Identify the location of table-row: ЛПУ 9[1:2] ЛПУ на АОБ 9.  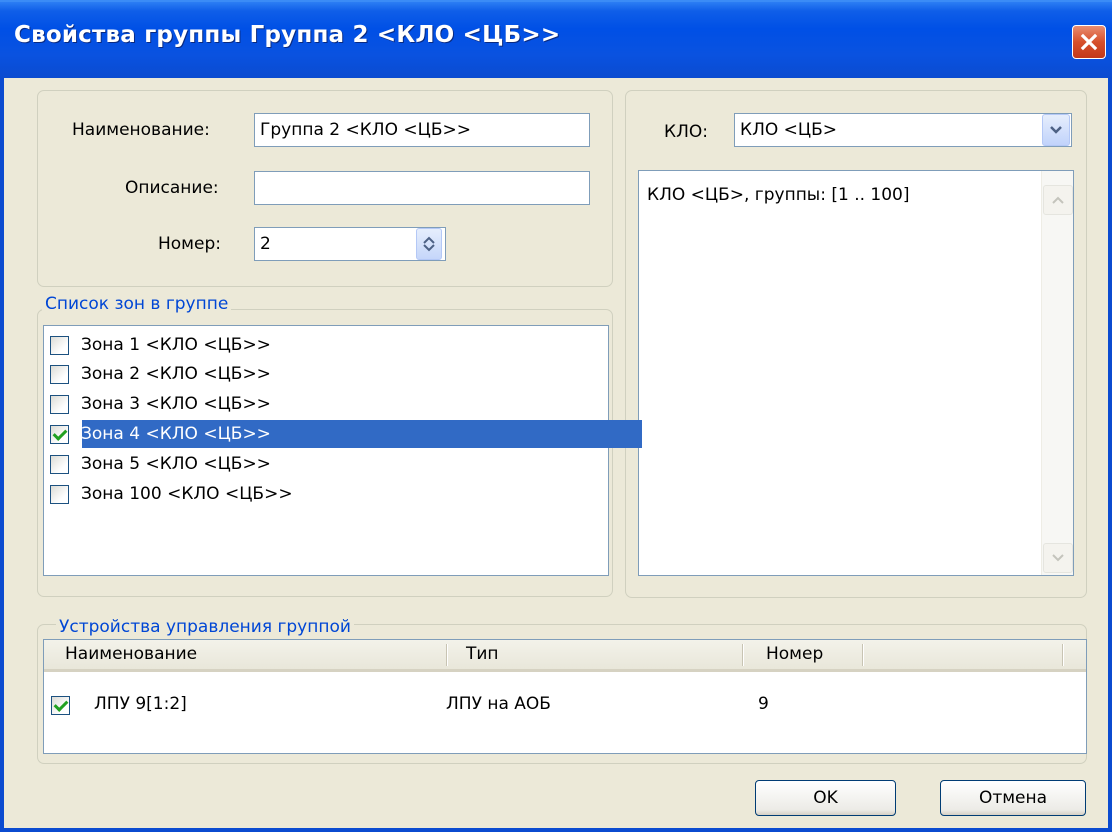
(564, 705).